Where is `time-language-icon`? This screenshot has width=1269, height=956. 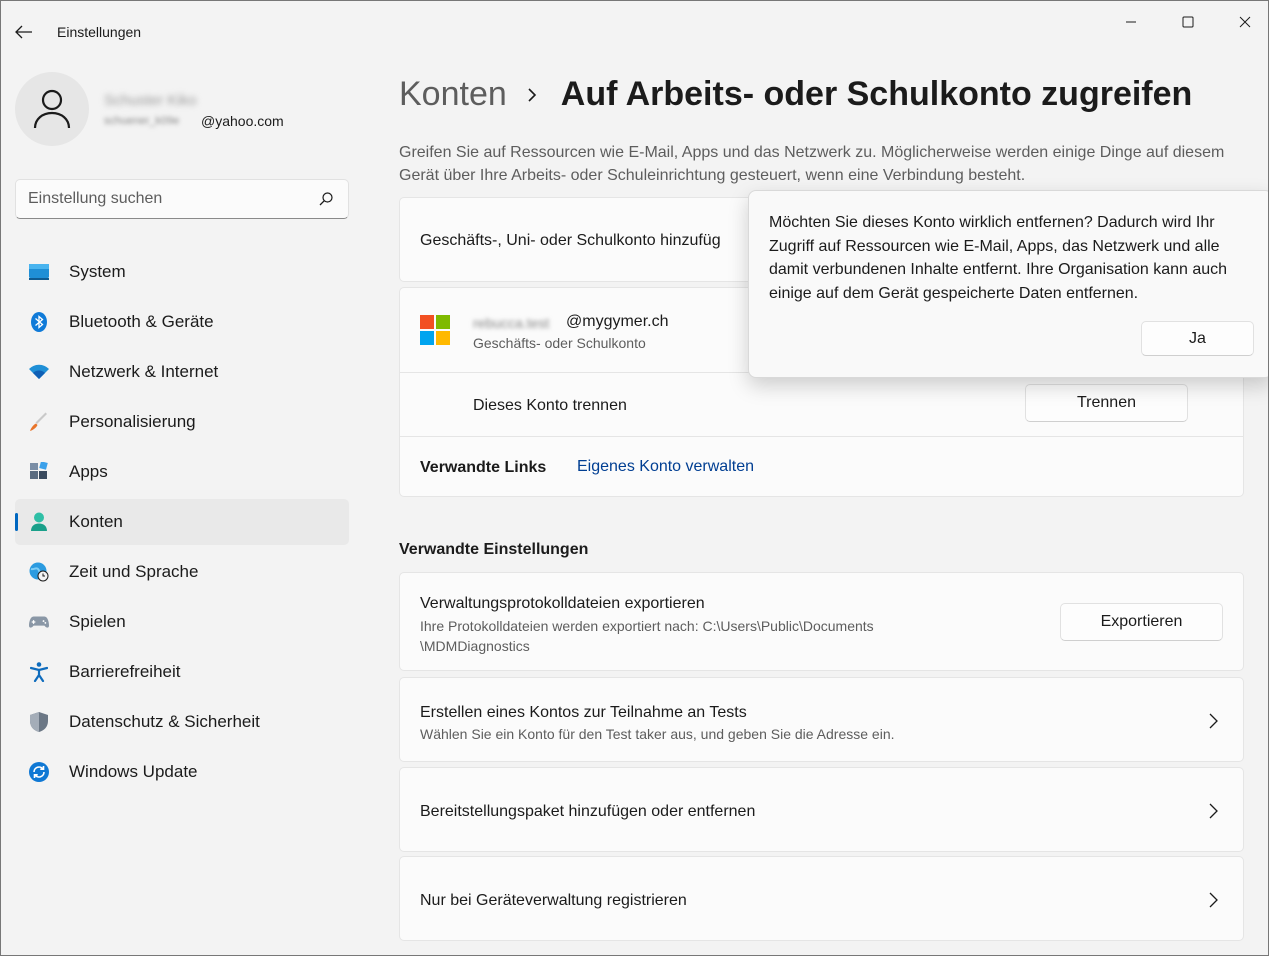 time-language-icon is located at coordinates (39, 572).